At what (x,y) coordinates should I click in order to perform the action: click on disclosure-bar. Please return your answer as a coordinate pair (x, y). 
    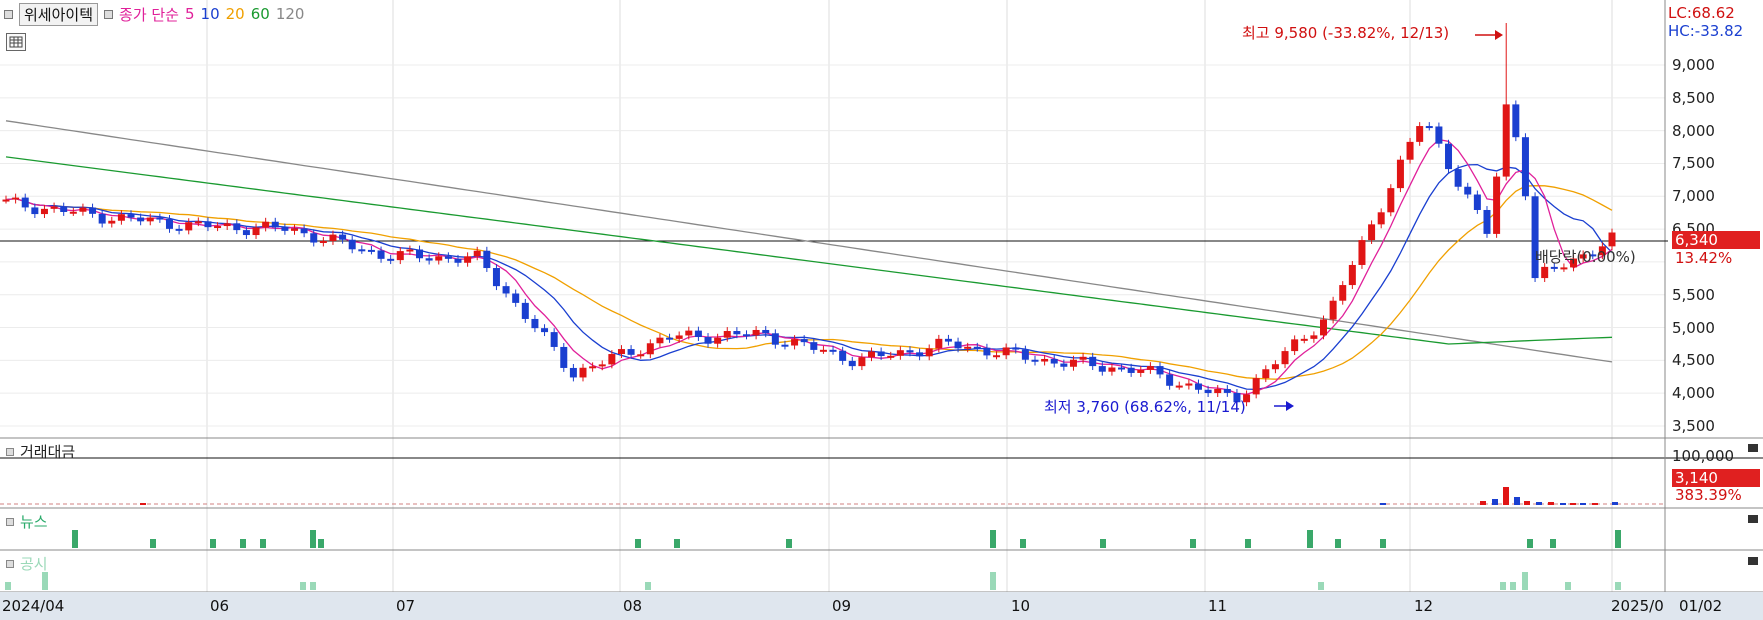
    Looking at the image, I should click on (303, 586).